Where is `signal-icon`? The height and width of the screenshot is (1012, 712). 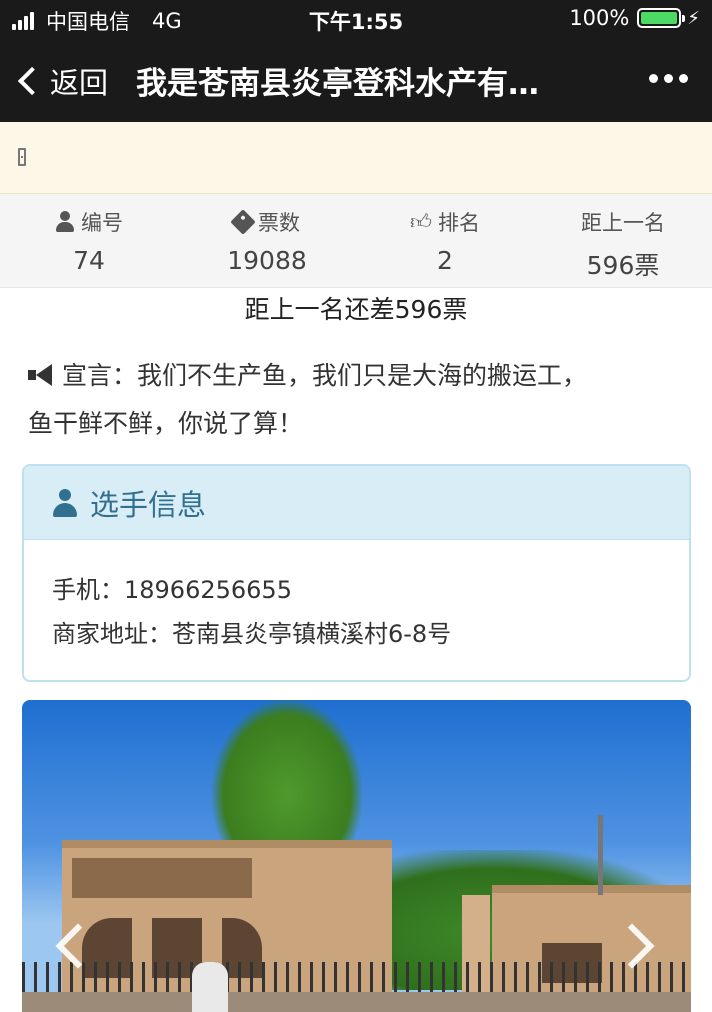 signal-icon is located at coordinates (24, 21).